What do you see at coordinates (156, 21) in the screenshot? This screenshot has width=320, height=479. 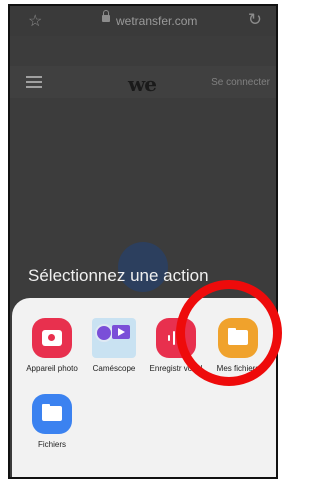 I see `url-domain: wetransfer.com` at bounding box center [156, 21].